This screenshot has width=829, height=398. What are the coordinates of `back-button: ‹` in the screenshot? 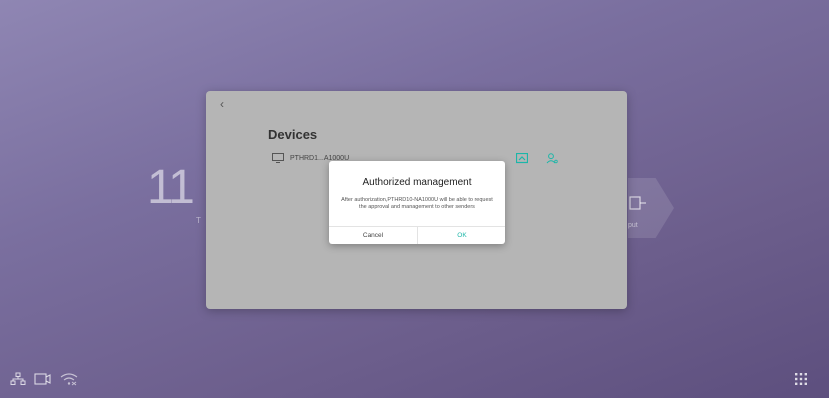 It's located at (222, 104).